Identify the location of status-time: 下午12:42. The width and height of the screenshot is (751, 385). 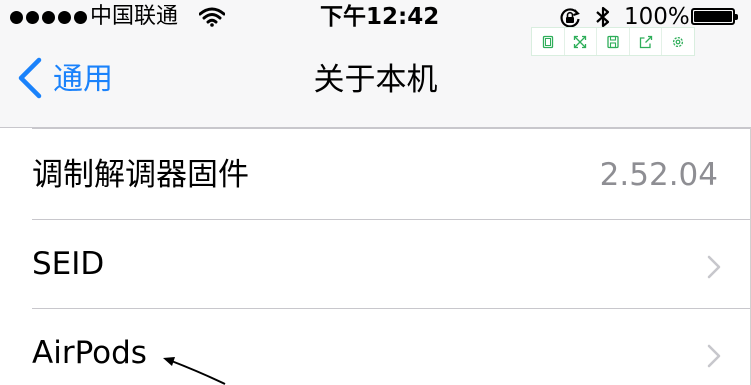
(380, 17).